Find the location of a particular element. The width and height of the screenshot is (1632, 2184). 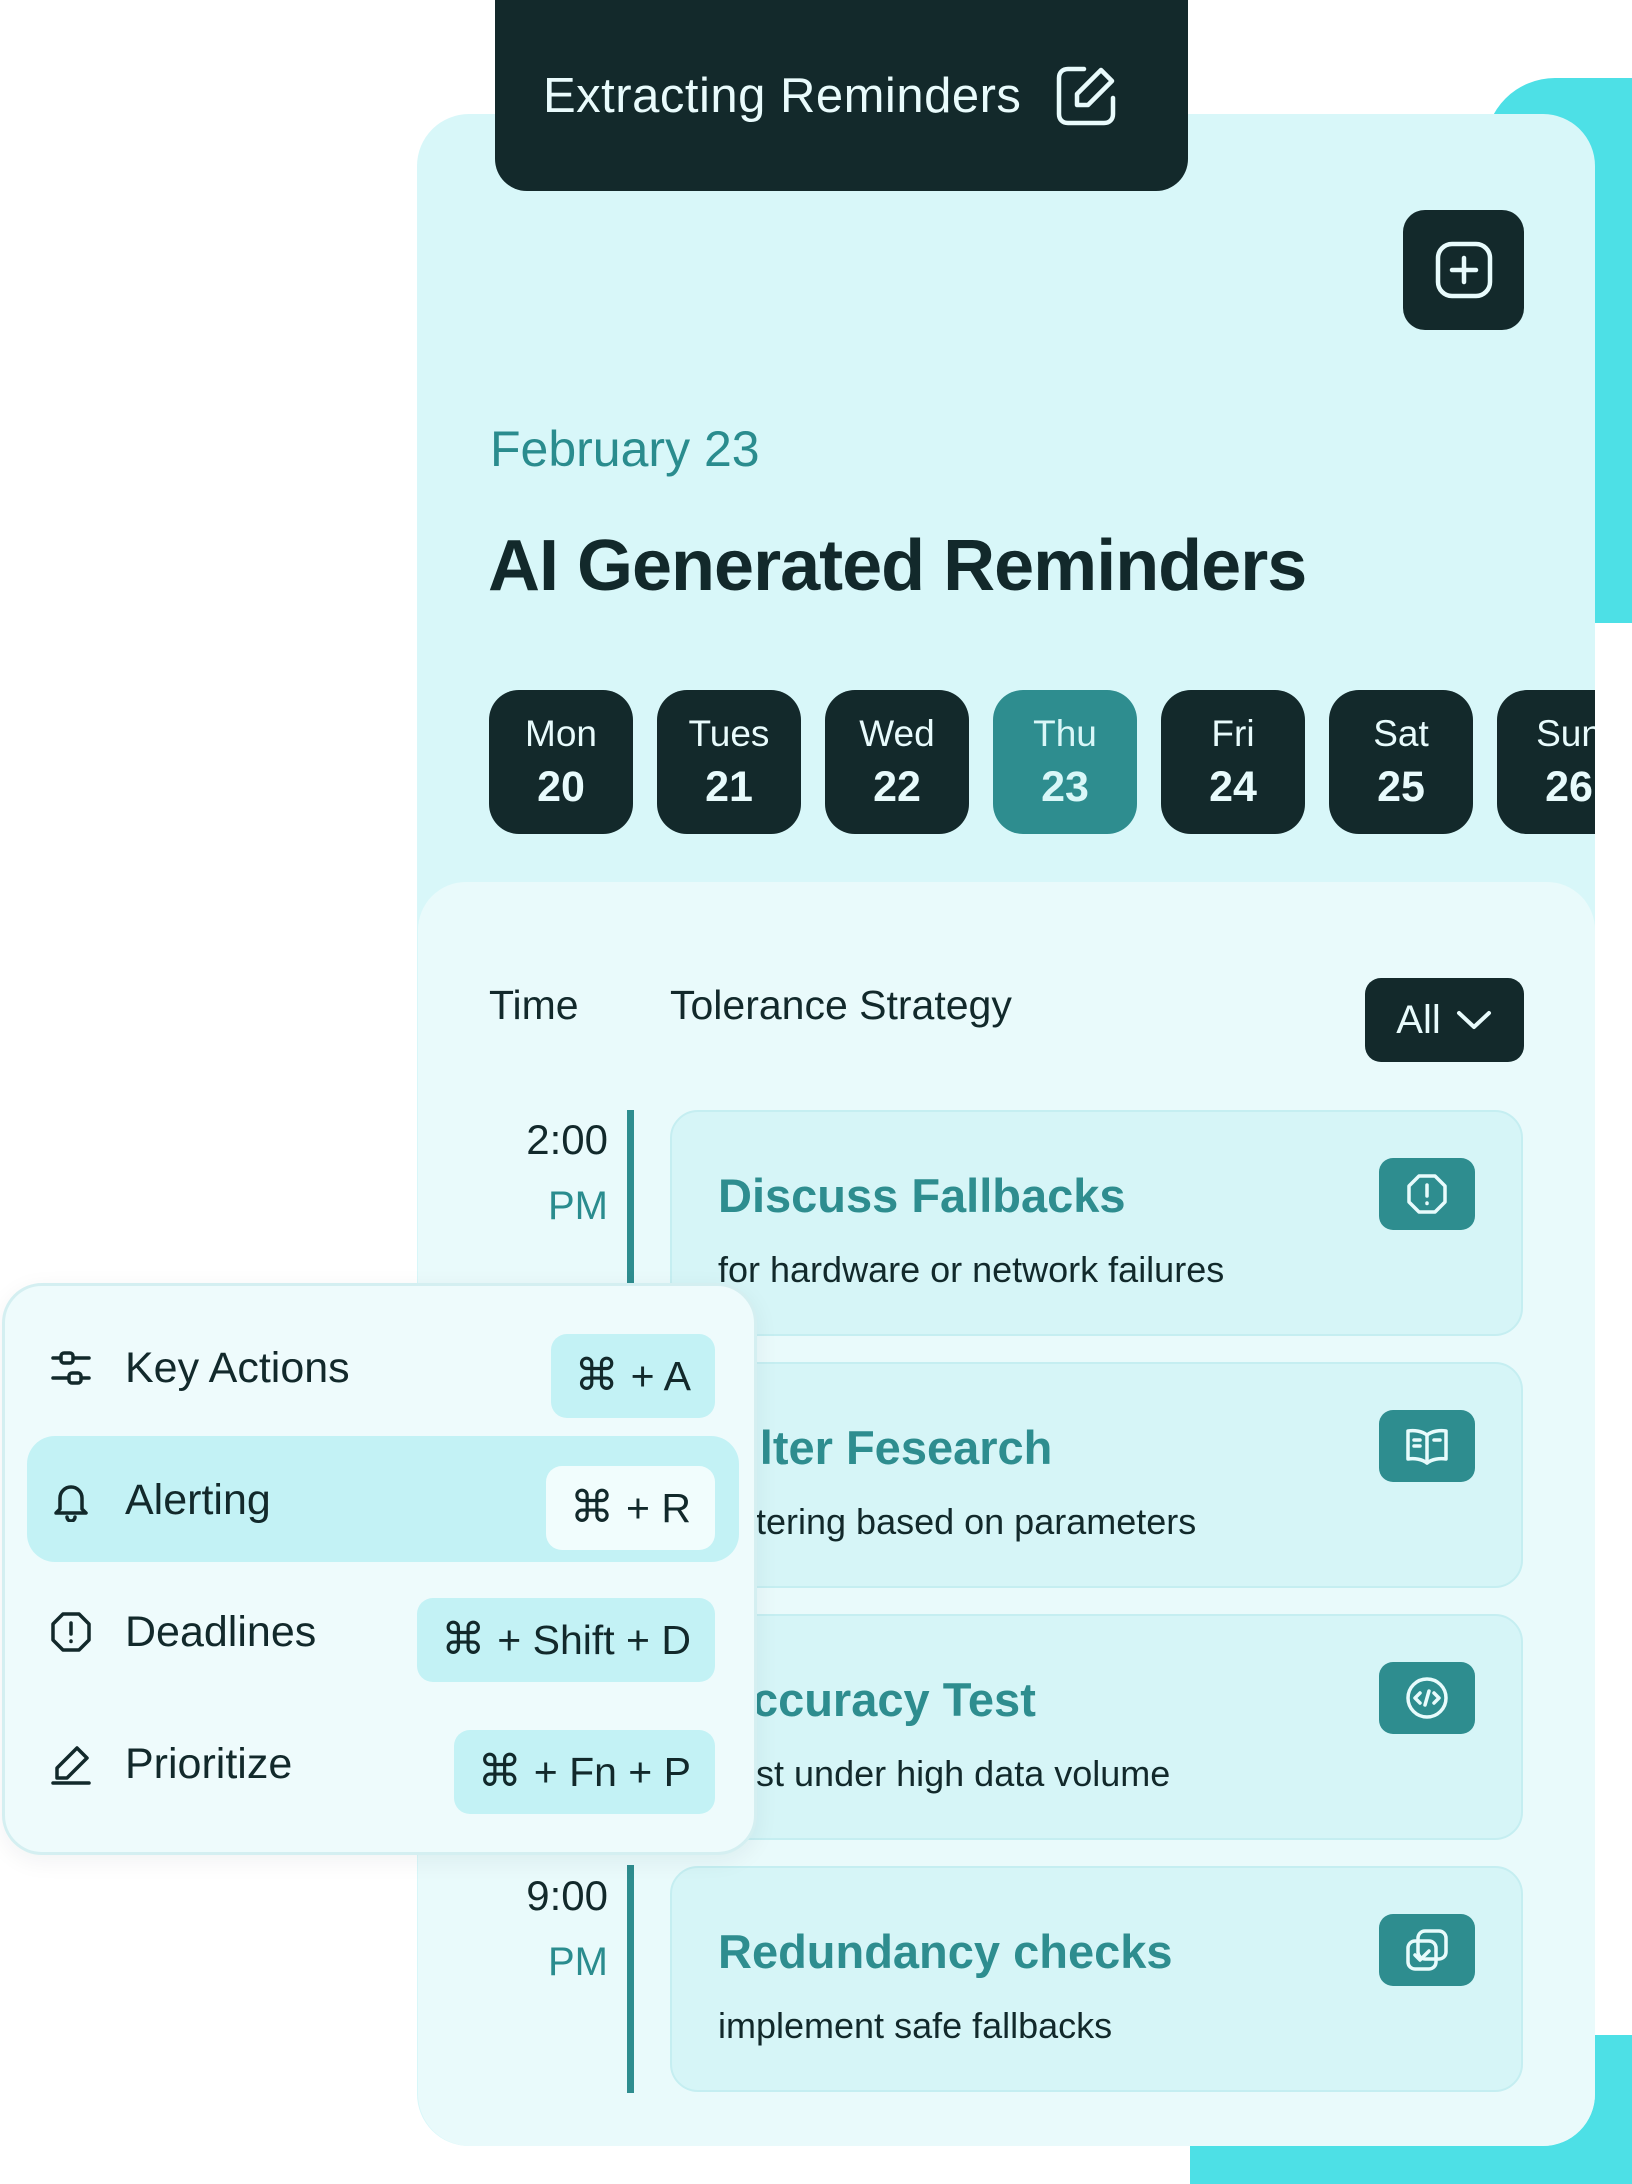

shortcut-keys: ⌘ + Shift + D is located at coordinates (566, 1640).